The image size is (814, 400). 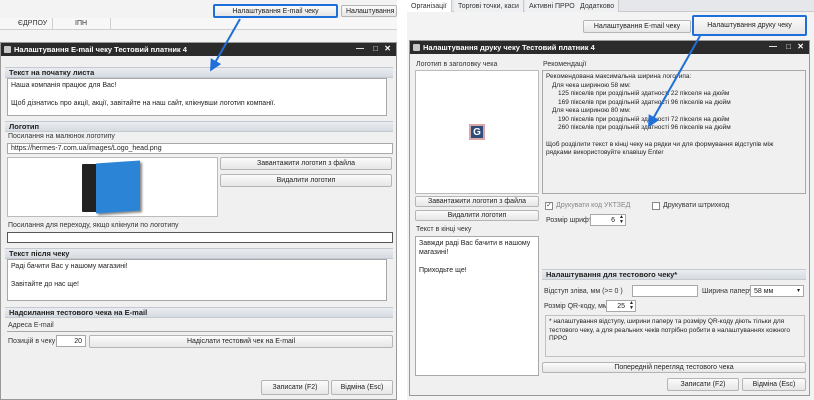 I want to click on arrow-right, so click(x=674, y=81).